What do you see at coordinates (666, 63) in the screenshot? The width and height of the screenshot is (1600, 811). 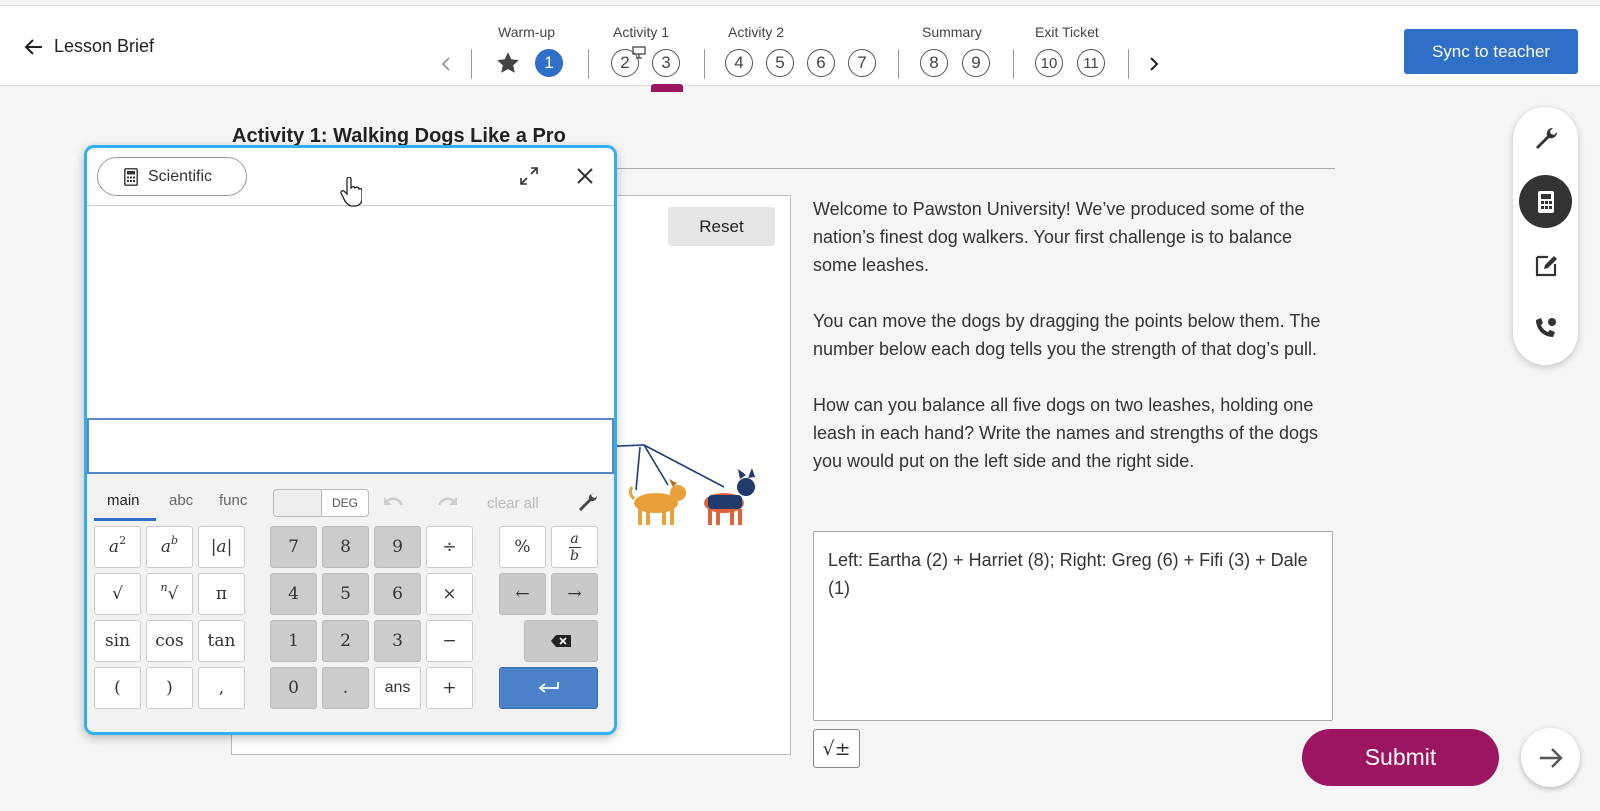 I see `step-3: 3` at bounding box center [666, 63].